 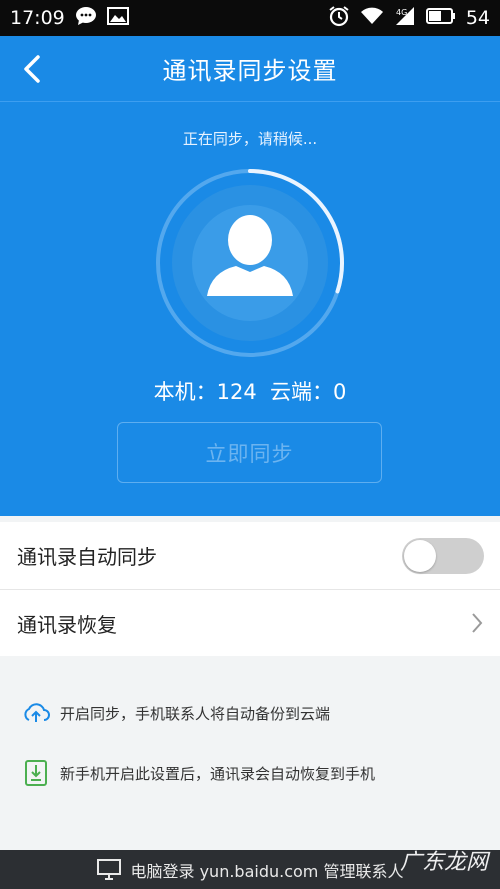 What do you see at coordinates (405, 18) in the screenshot?
I see `signal-4g-icon: 4G` at bounding box center [405, 18].